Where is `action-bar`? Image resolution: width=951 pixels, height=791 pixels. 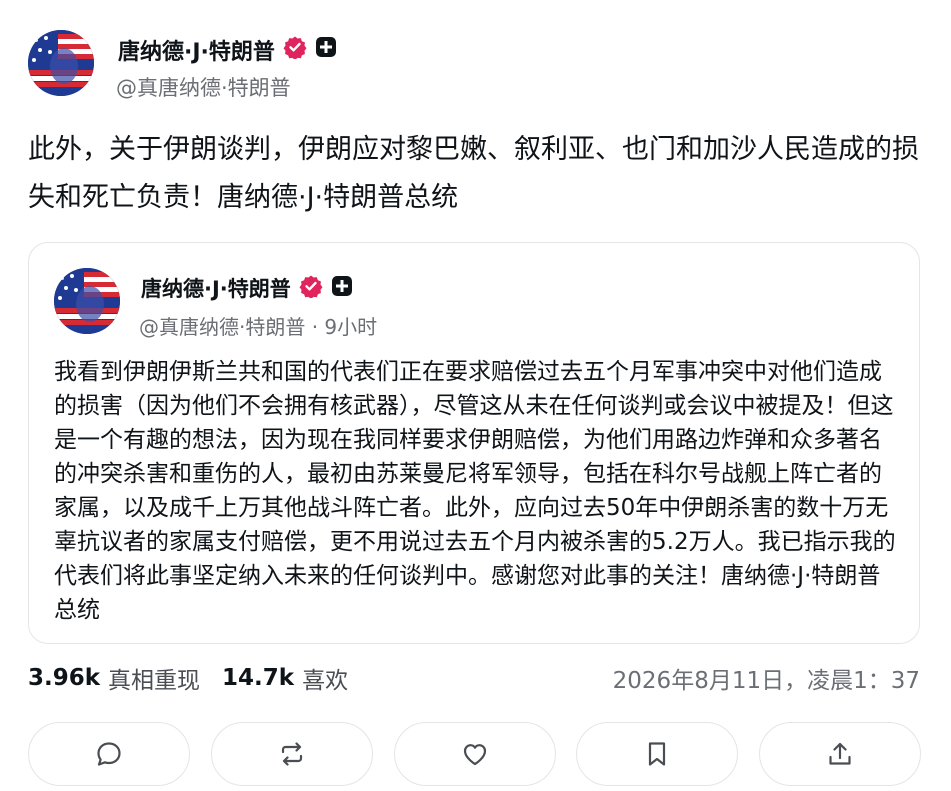 action-bar is located at coordinates (474, 754).